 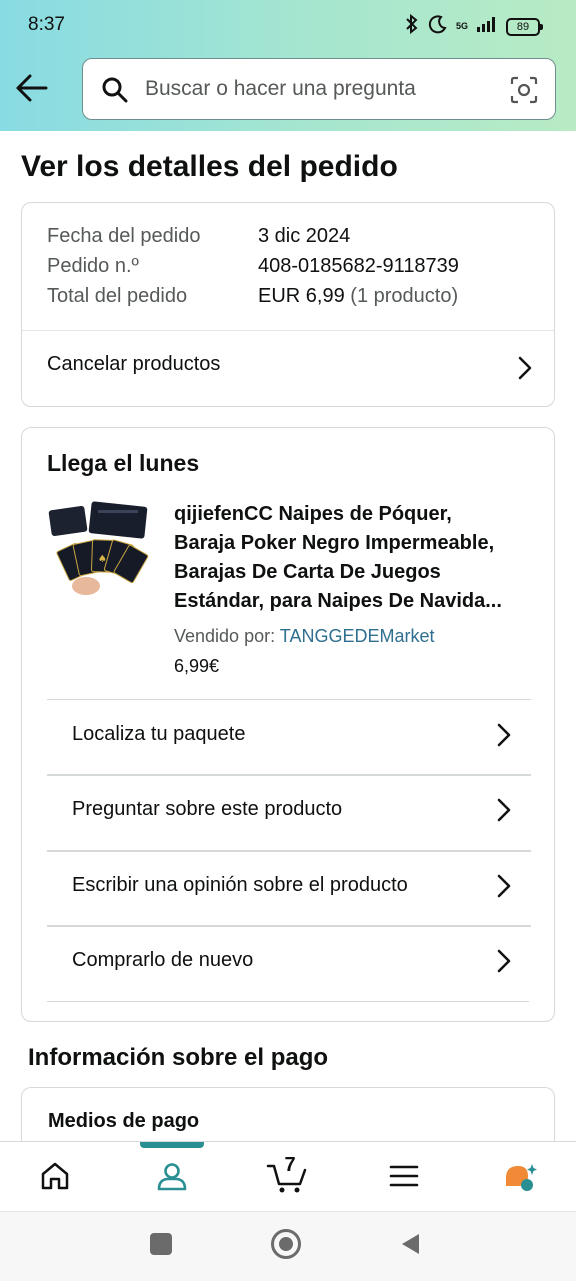 I want to click on product-price: 6,99€, so click(x=197, y=666).